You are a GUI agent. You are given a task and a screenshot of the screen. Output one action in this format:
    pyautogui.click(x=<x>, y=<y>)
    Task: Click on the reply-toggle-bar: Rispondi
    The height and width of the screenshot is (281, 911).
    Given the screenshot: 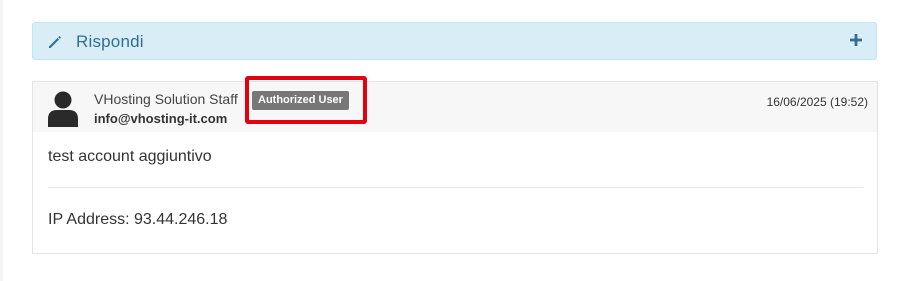 What is the action you would take?
    pyautogui.click(x=454, y=41)
    